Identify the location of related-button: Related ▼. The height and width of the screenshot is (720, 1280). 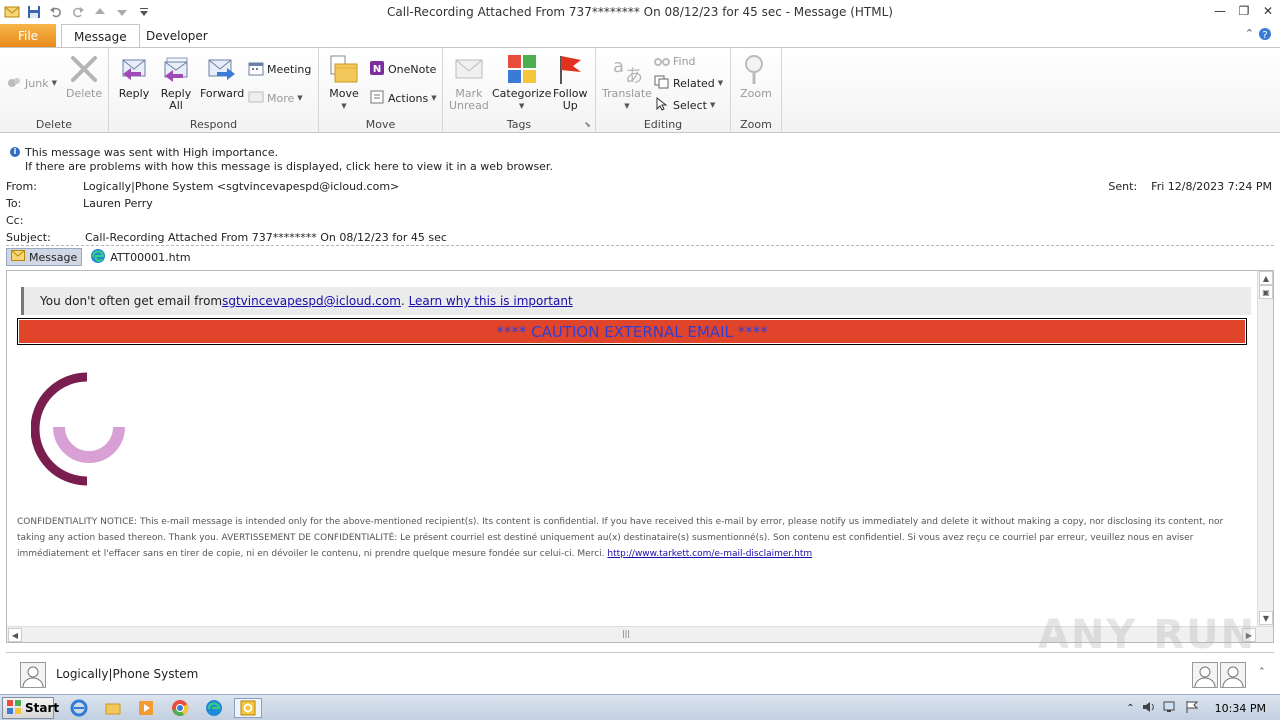
(688, 83).